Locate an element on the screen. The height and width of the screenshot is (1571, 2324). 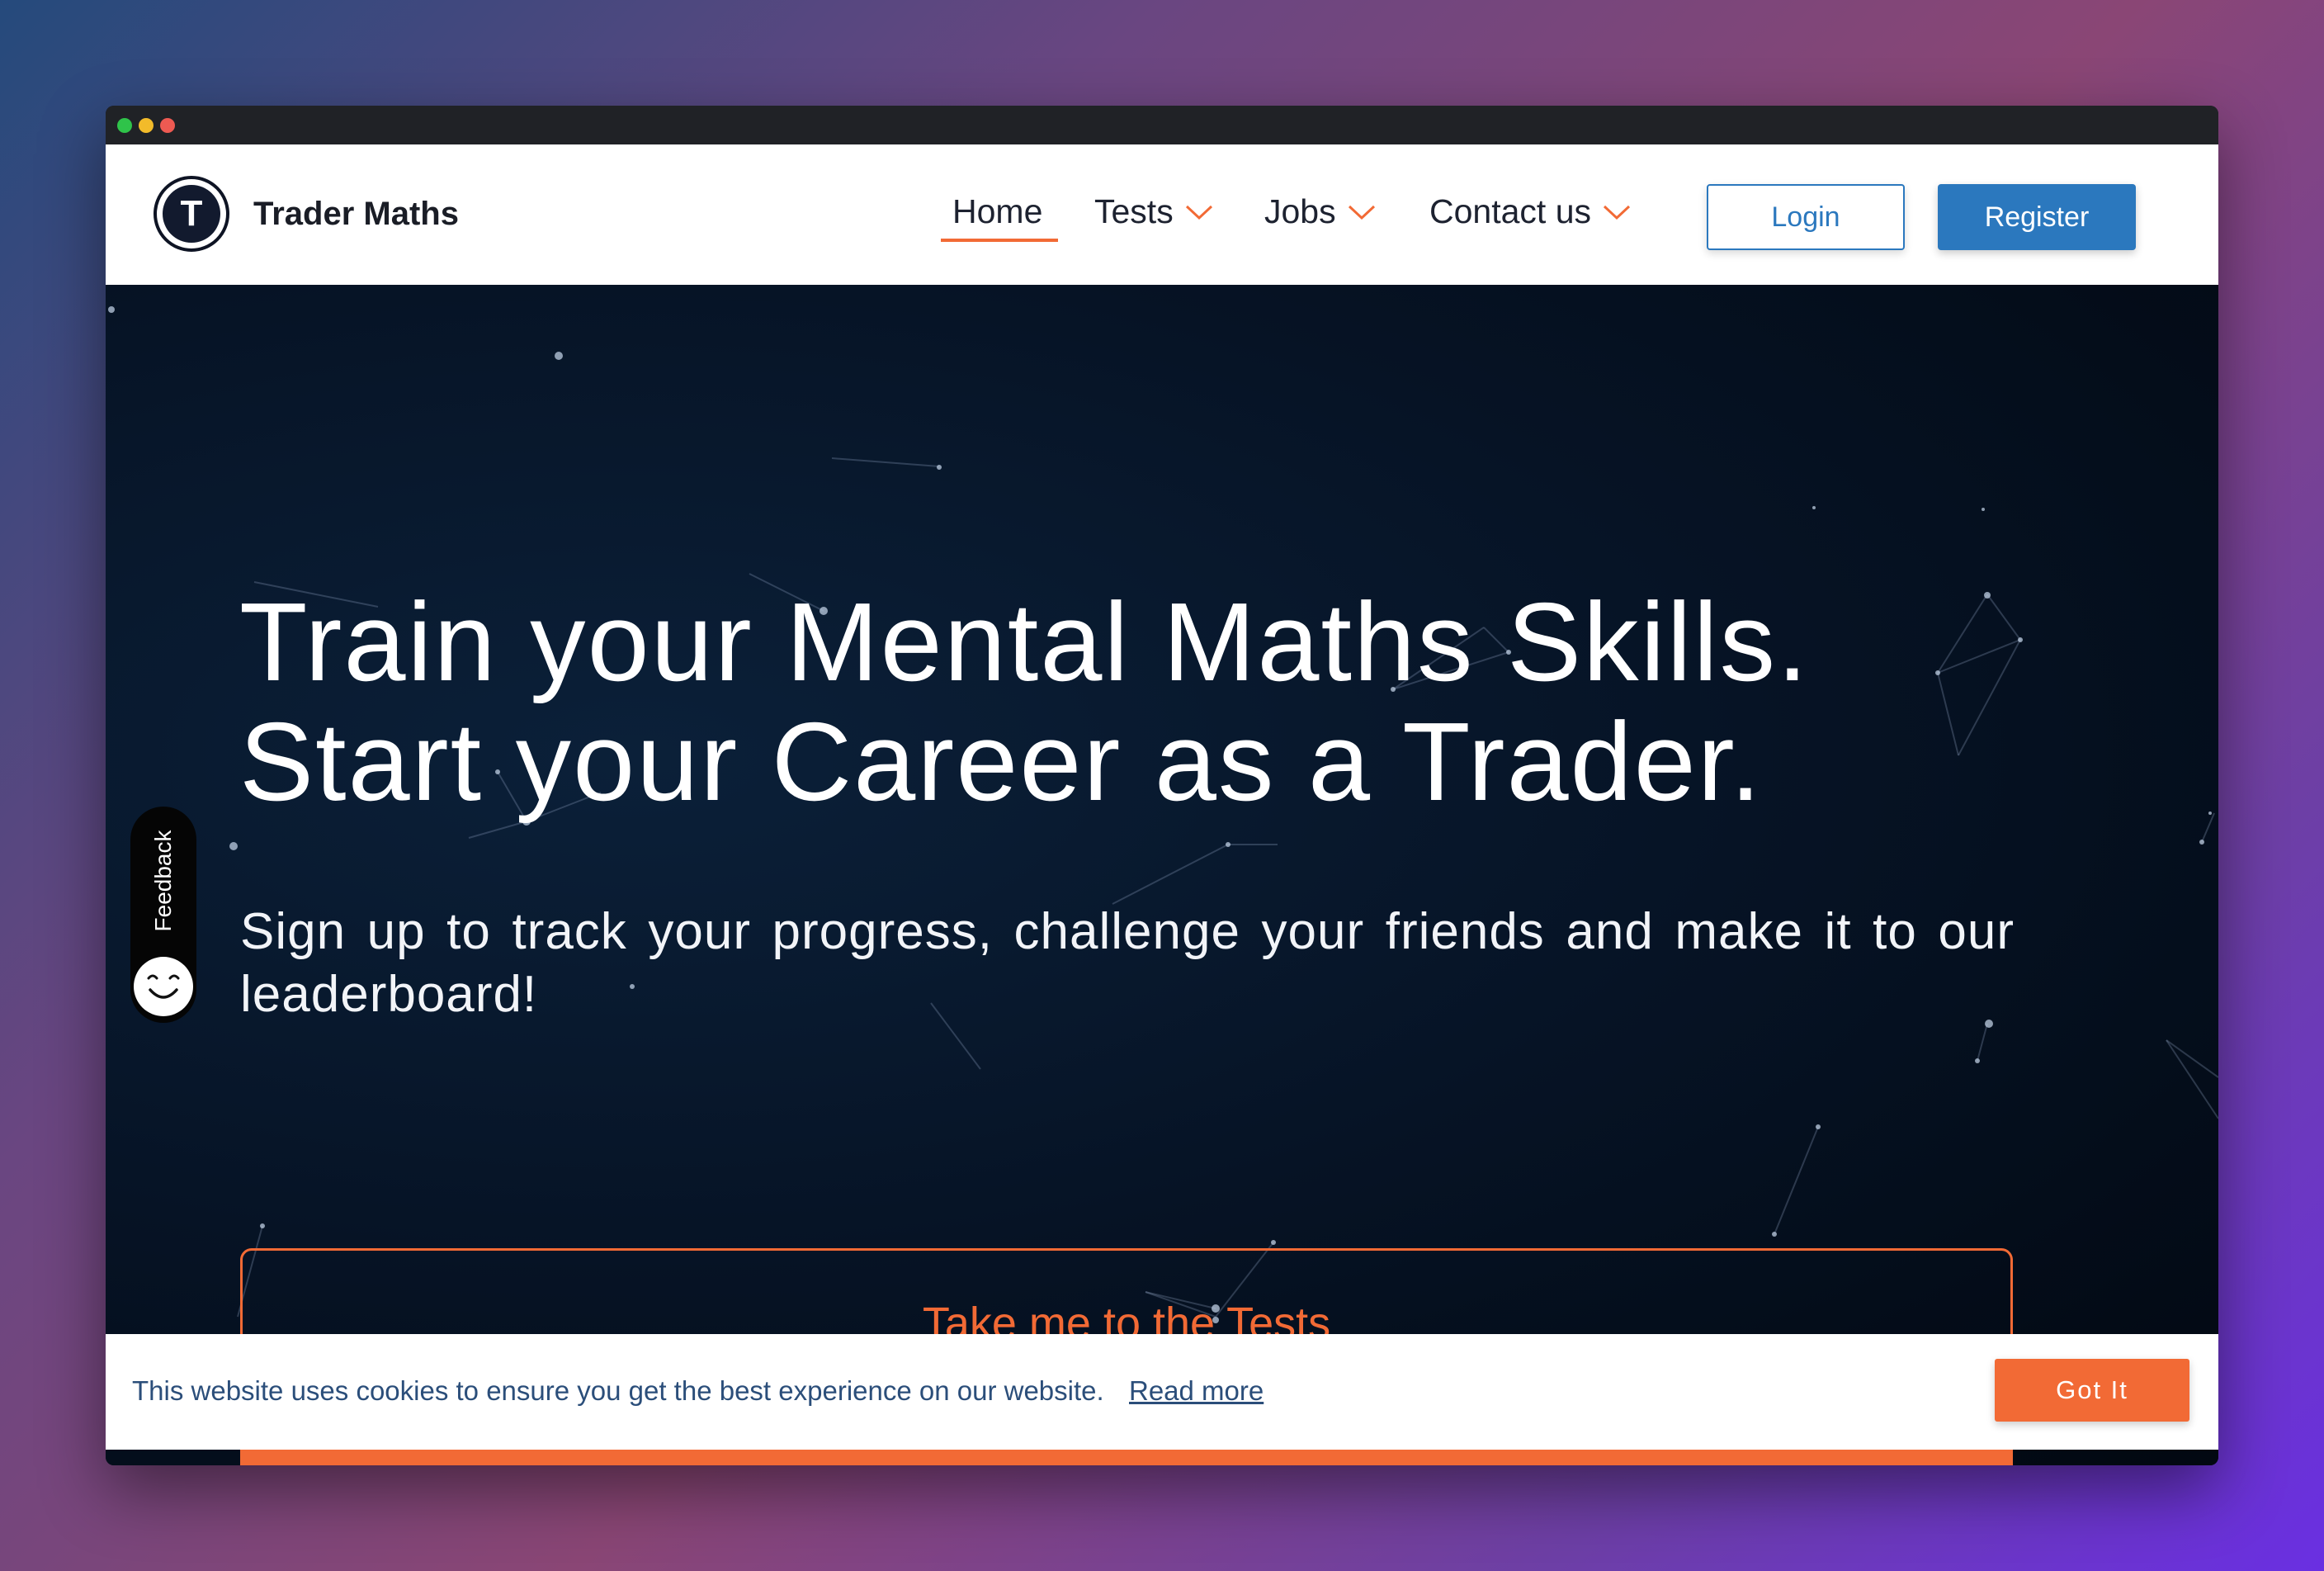
brand-name: Trader Maths is located at coordinates (356, 214).